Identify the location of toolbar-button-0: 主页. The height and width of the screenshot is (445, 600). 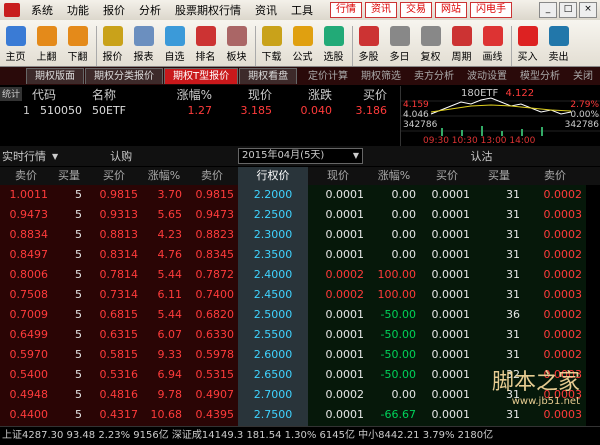
(15, 46).